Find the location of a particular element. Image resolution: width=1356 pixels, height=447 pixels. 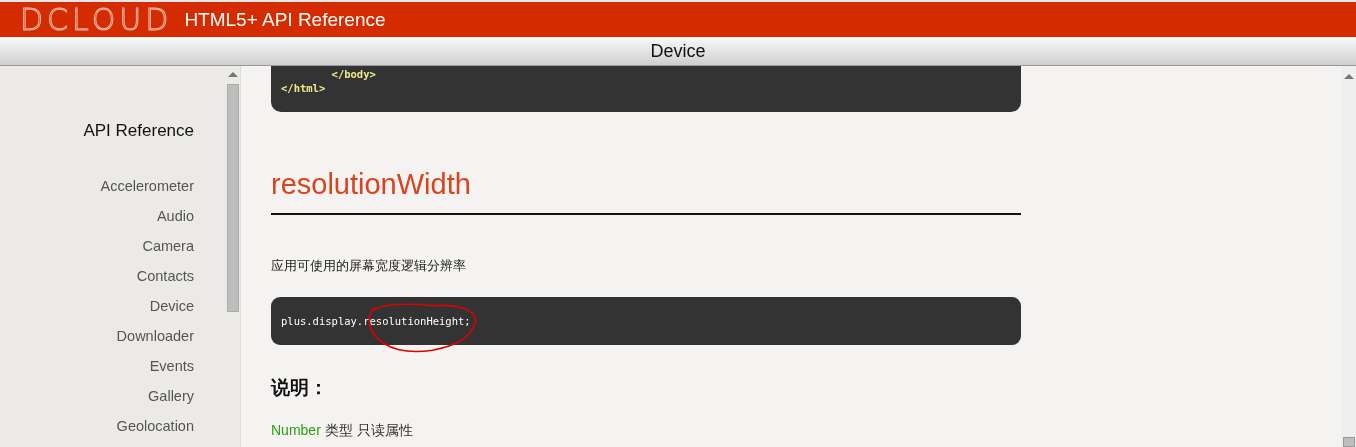

sidebar-item: Device is located at coordinates (171, 306).